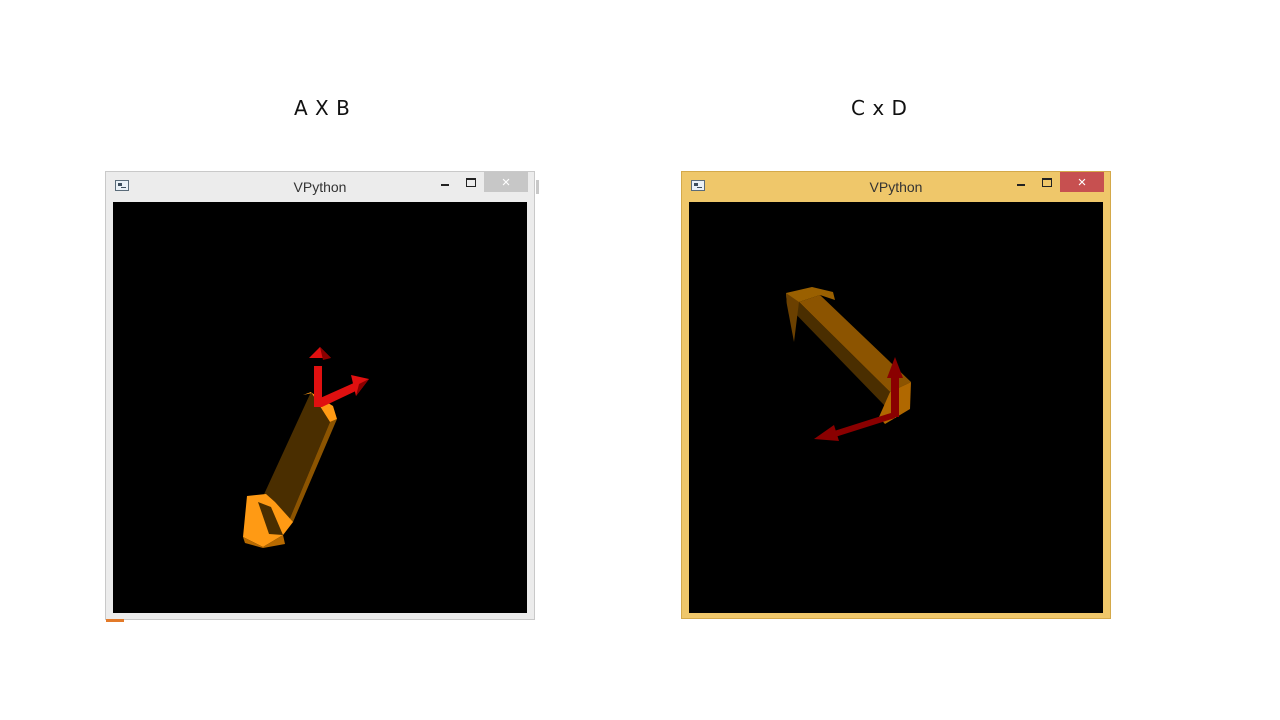 The image size is (1280, 720). I want to click on caption-a-x-b: A X B, so click(322, 108).